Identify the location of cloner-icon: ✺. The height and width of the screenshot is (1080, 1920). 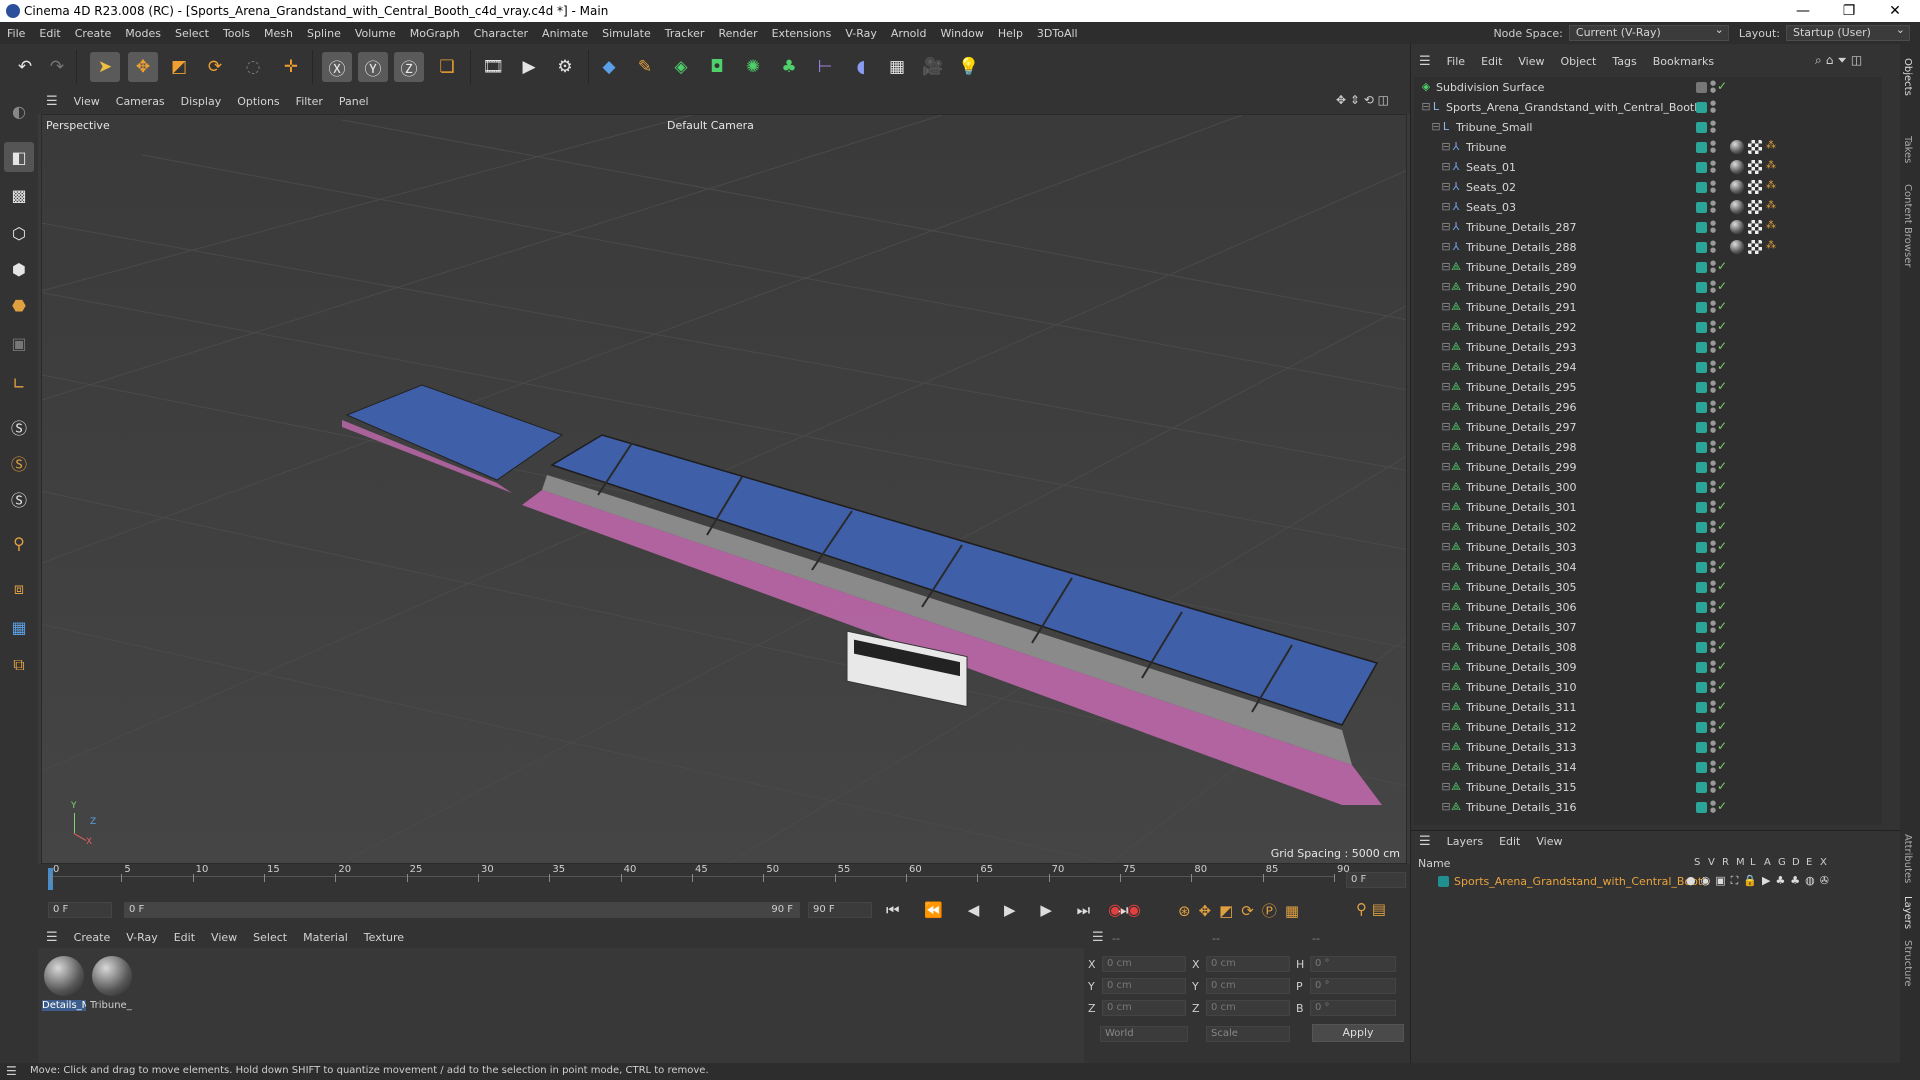
(753, 67).